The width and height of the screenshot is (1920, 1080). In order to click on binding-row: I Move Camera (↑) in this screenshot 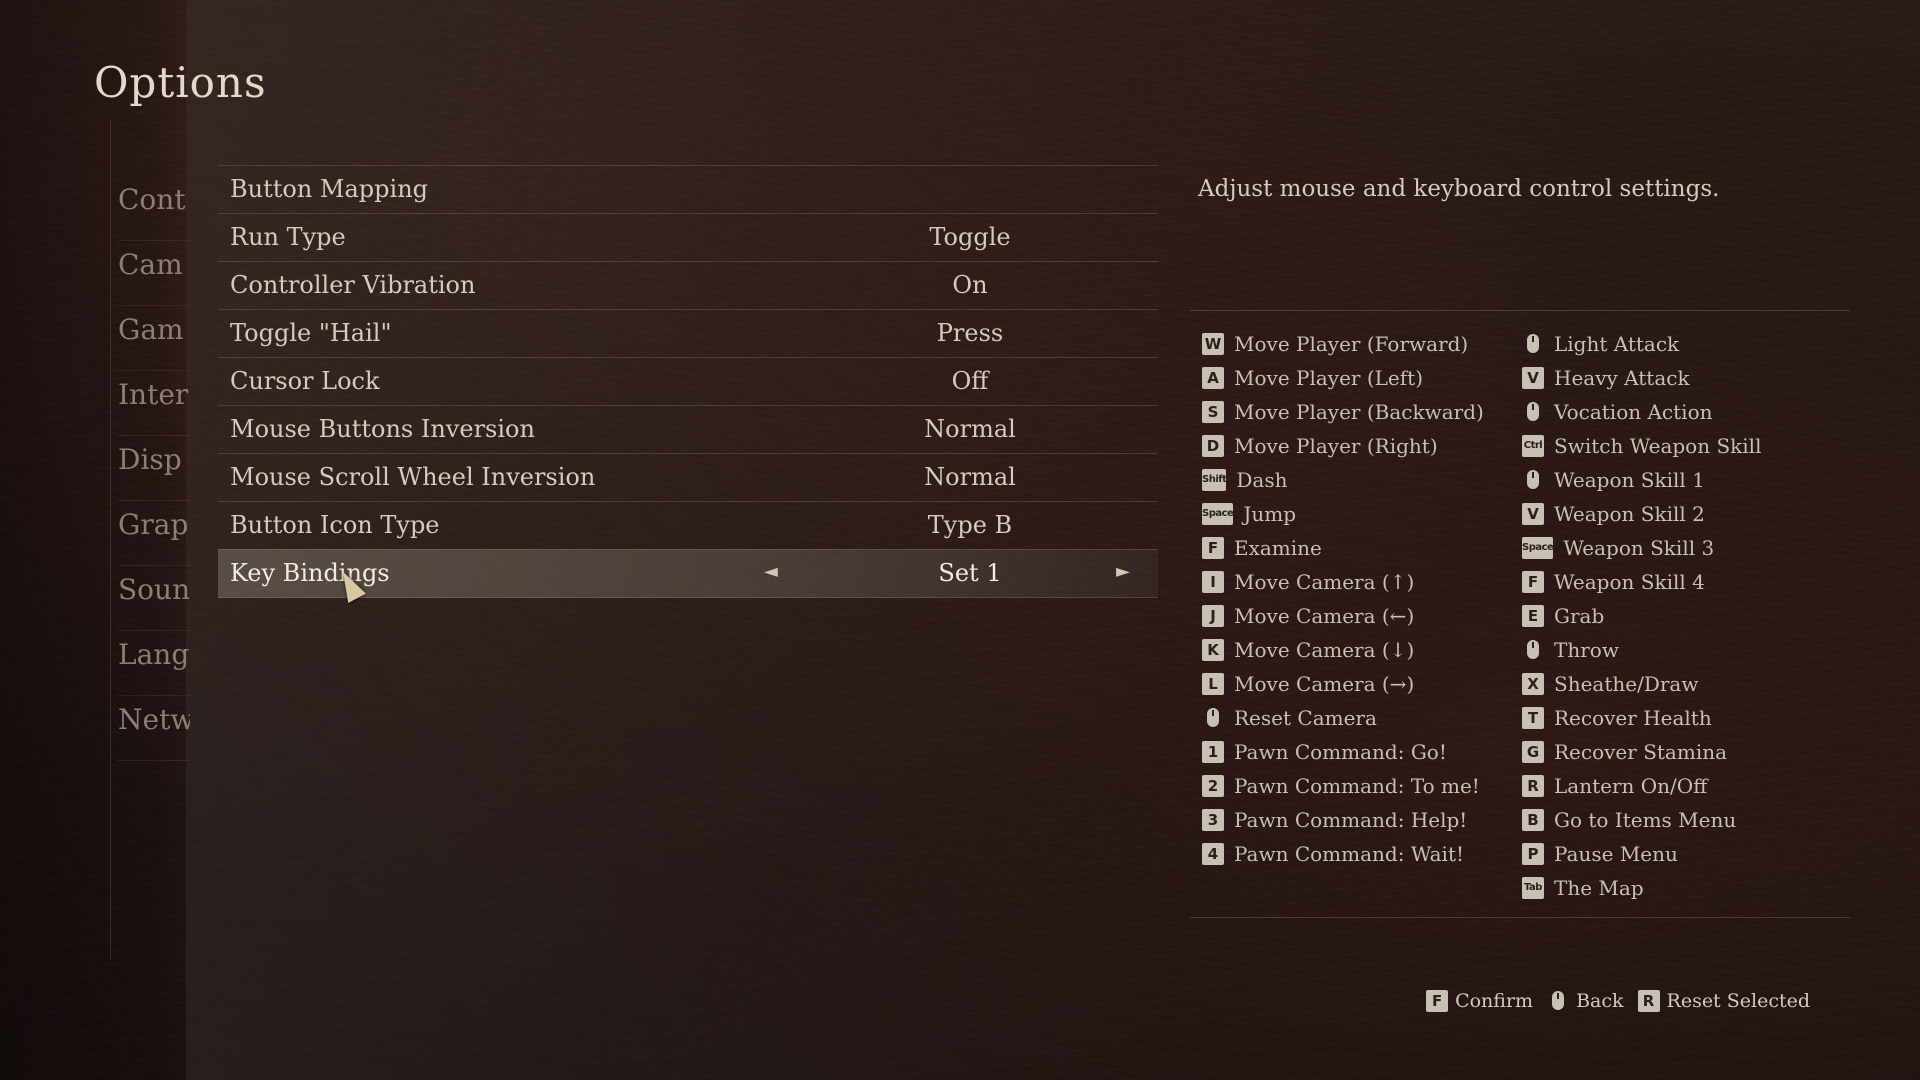, I will do `click(1343, 582)`.